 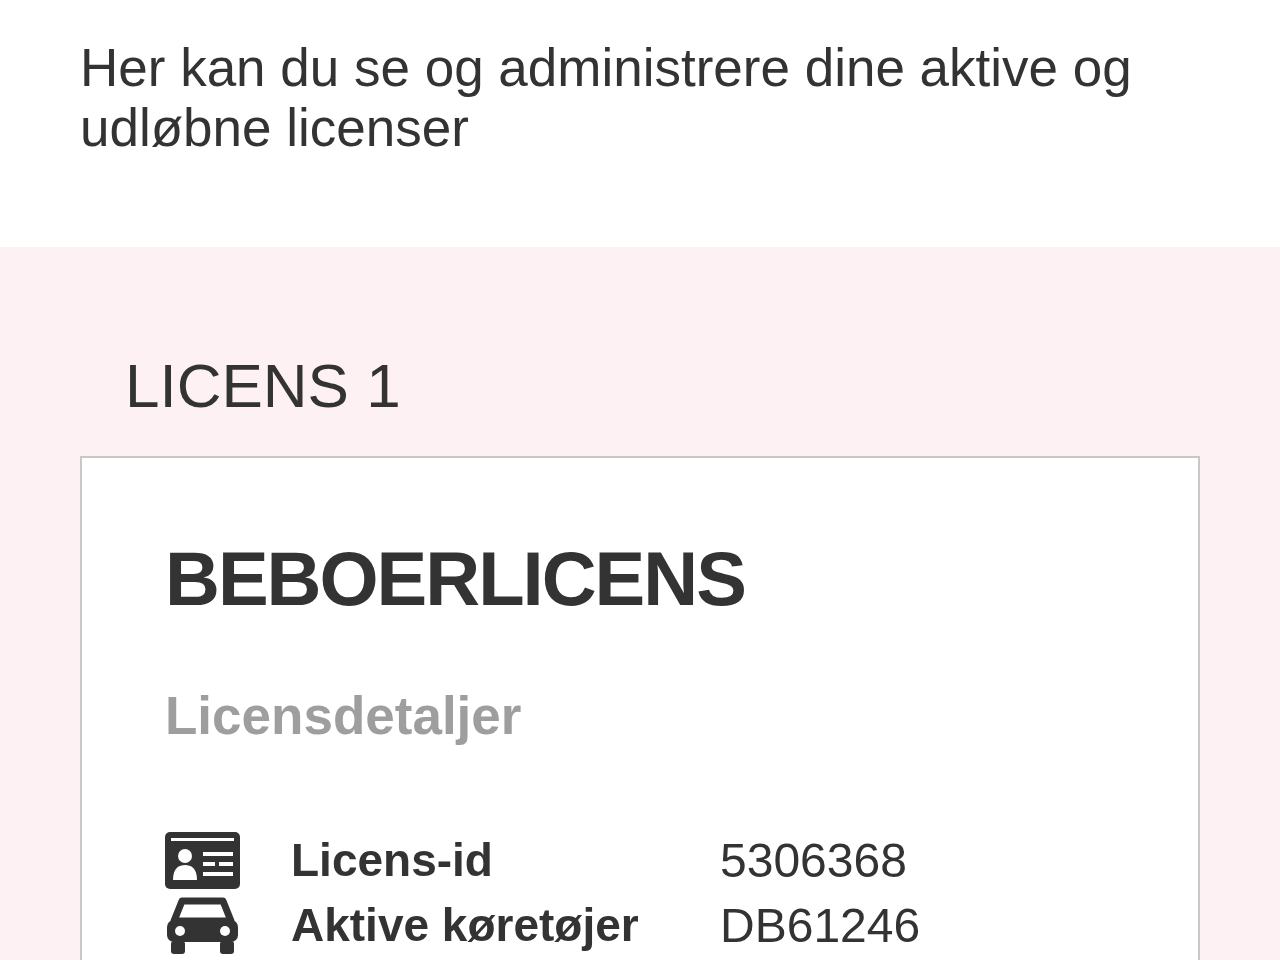 What do you see at coordinates (455, 578) in the screenshot?
I see `license-type-title: BEBOERLICENS` at bounding box center [455, 578].